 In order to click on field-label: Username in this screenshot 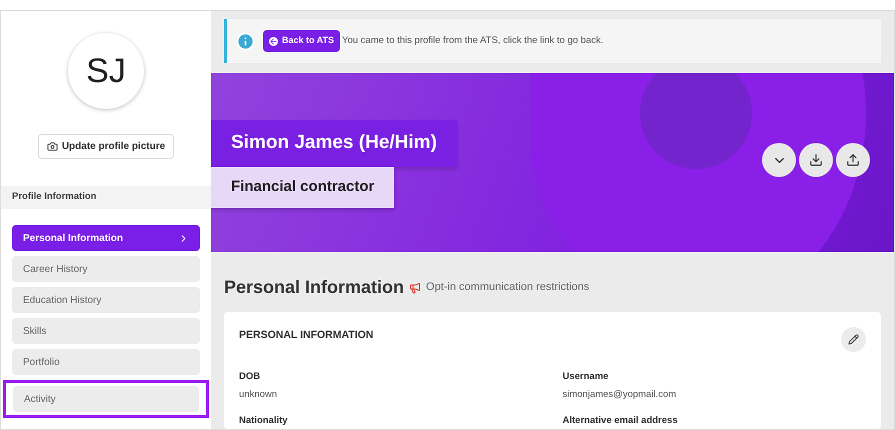, I will do `click(586, 377)`.